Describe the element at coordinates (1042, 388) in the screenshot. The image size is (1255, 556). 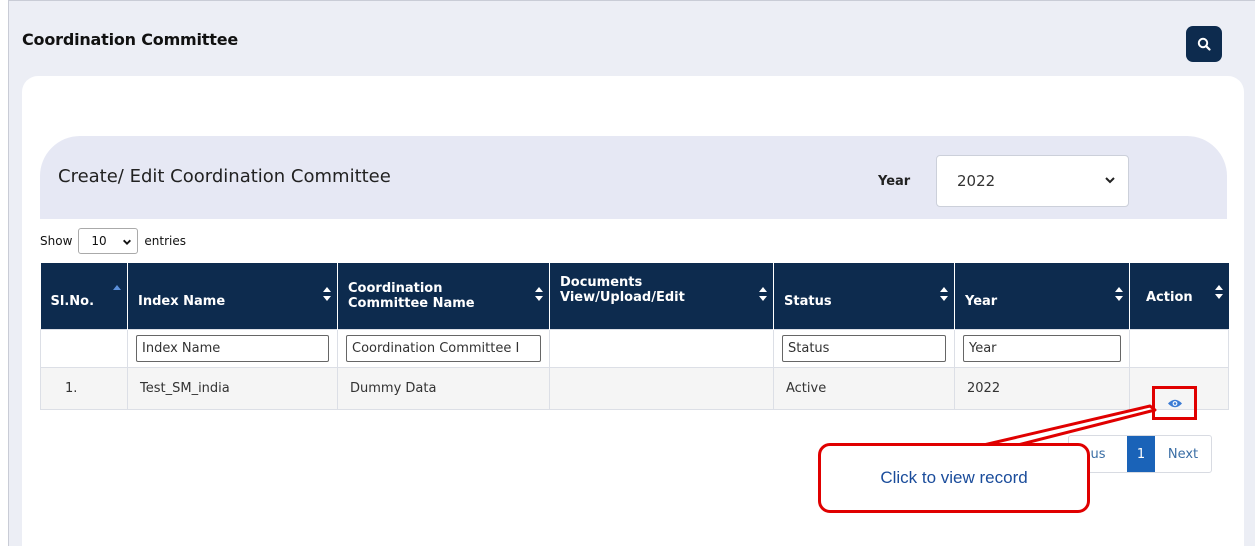
I see `cell-year: 2022` at that location.